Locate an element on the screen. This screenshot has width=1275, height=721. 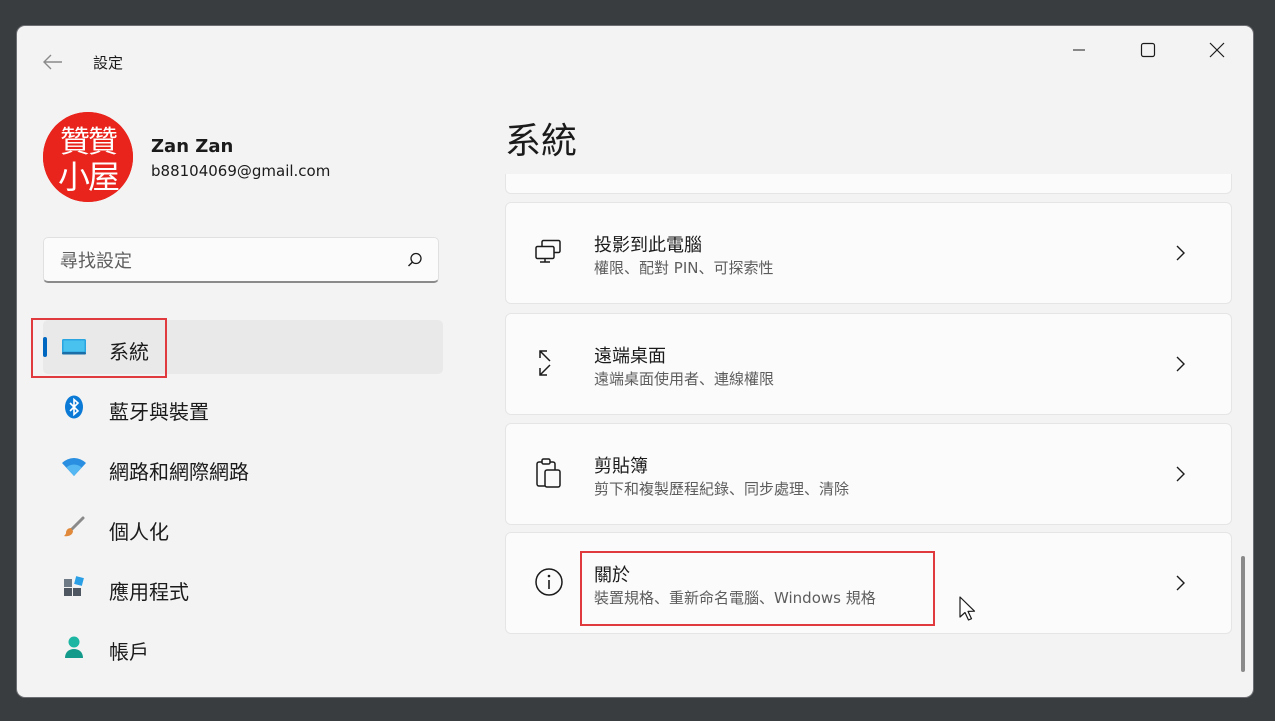
avatar: 贊贊 小屋 is located at coordinates (88, 157).